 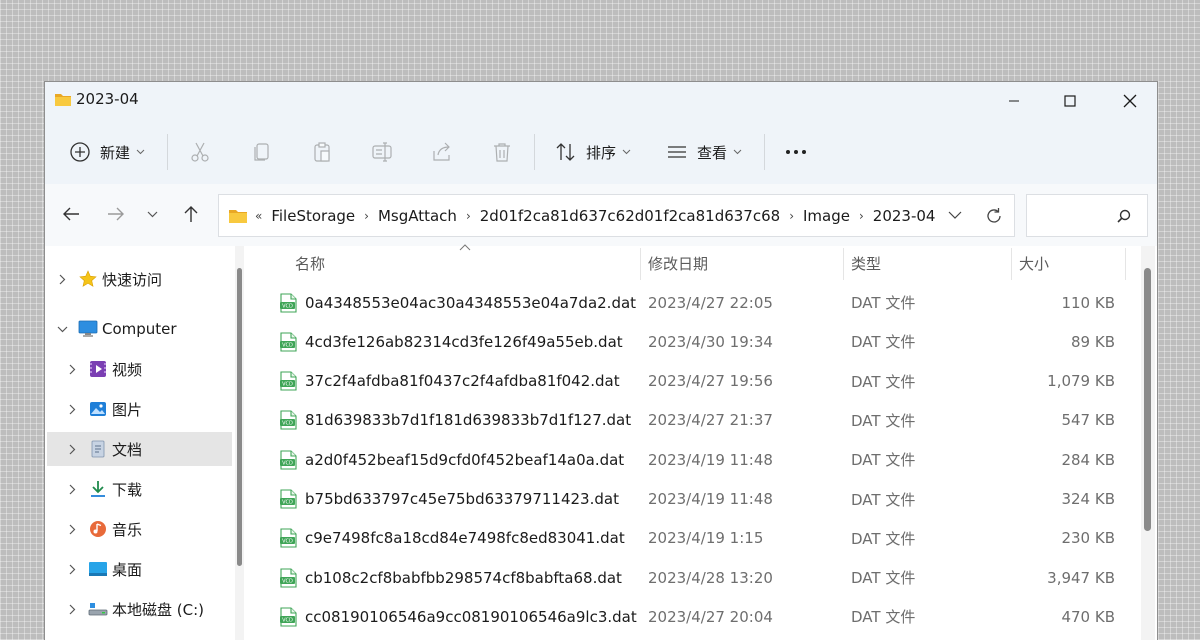 I want to click on sidebar-item-videos: 视频, so click(x=139, y=369).